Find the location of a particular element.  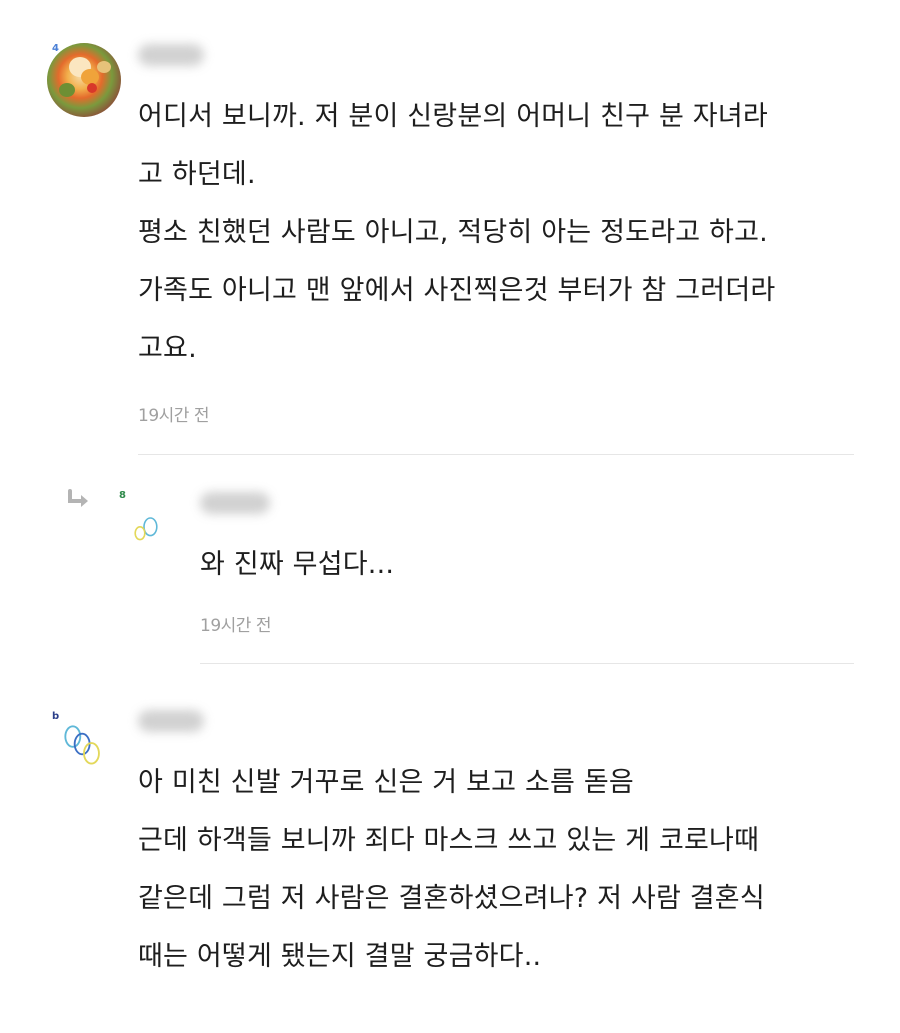

comment-line: 아 미친 신발 거꾸로 신은 거 보고 소름 돋음 is located at coordinates (386, 782).